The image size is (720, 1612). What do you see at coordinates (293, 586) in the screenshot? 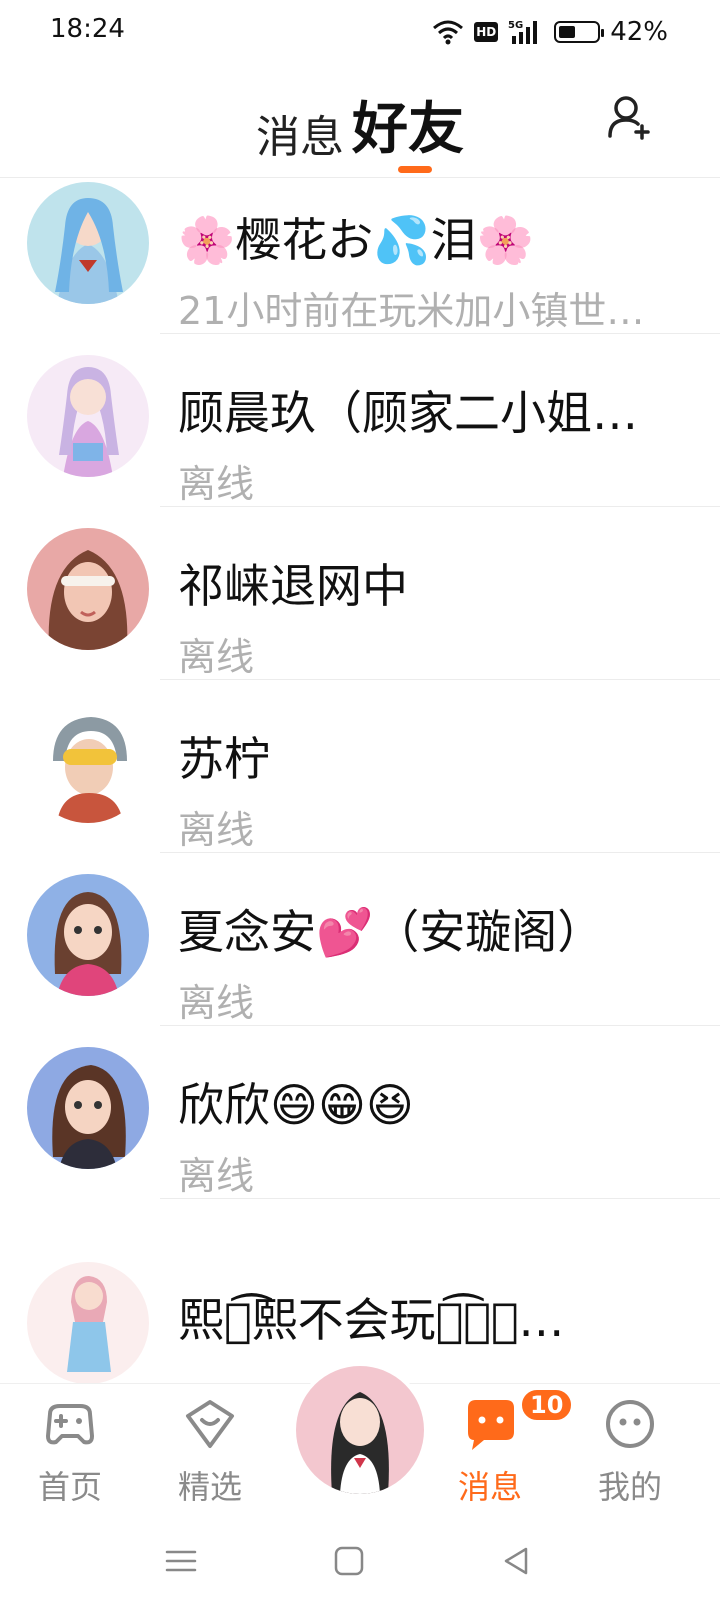
I see `friend-name: 祁崃退网中` at bounding box center [293, 586].